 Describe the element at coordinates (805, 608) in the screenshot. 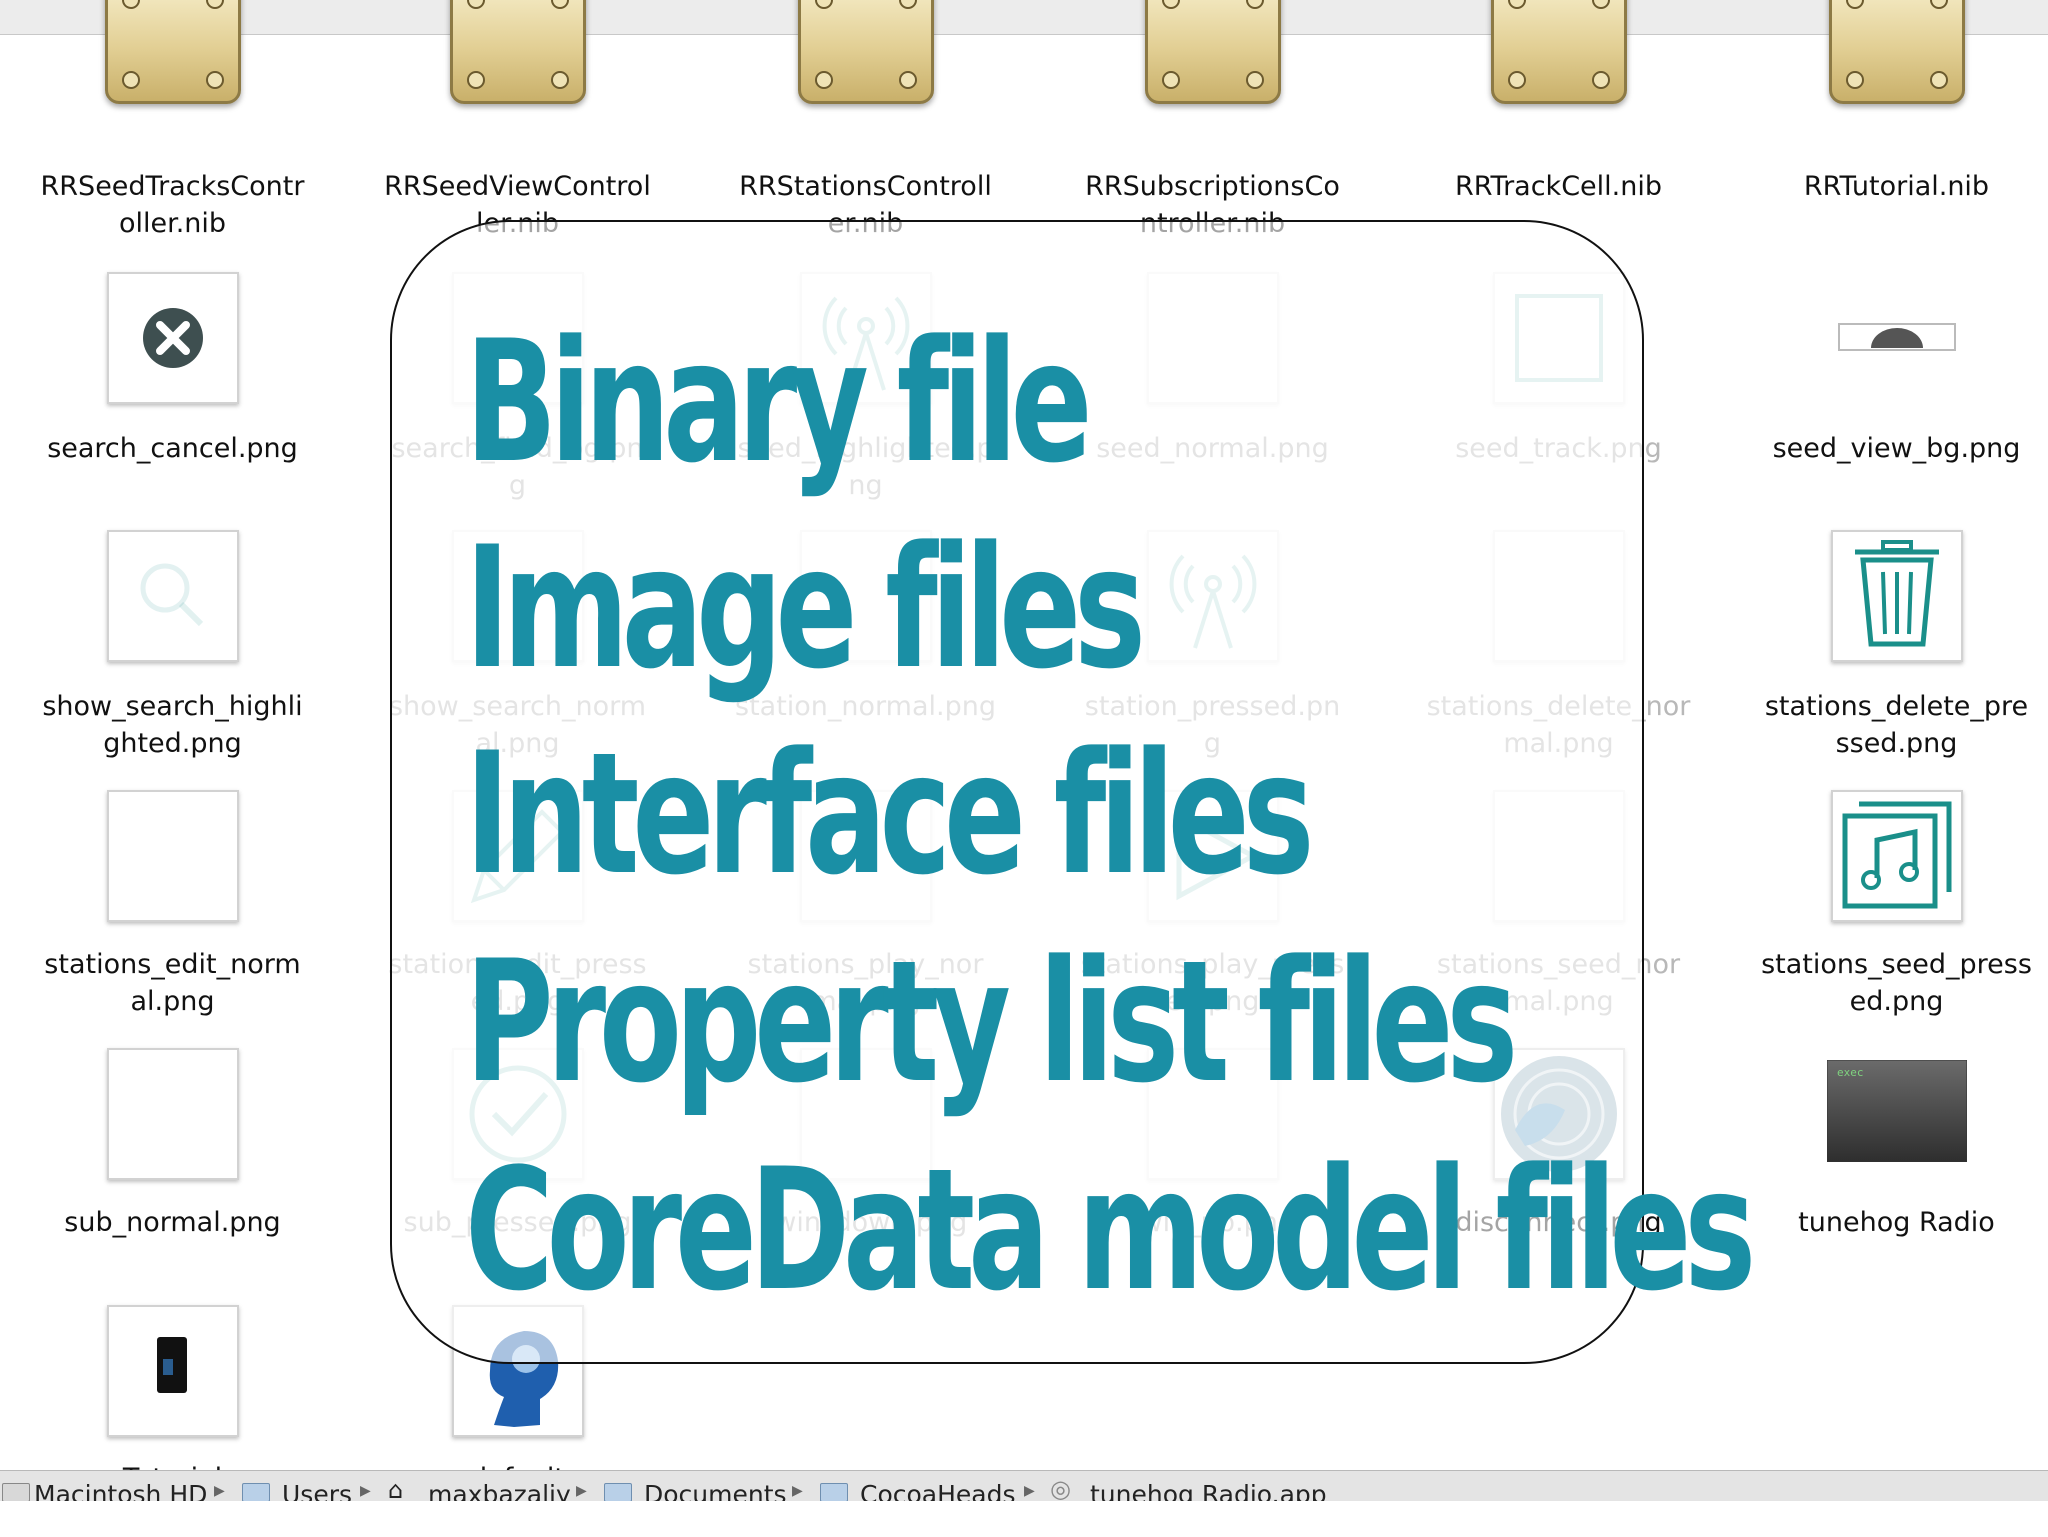

I see `callout-line-images: Image files` at that location.